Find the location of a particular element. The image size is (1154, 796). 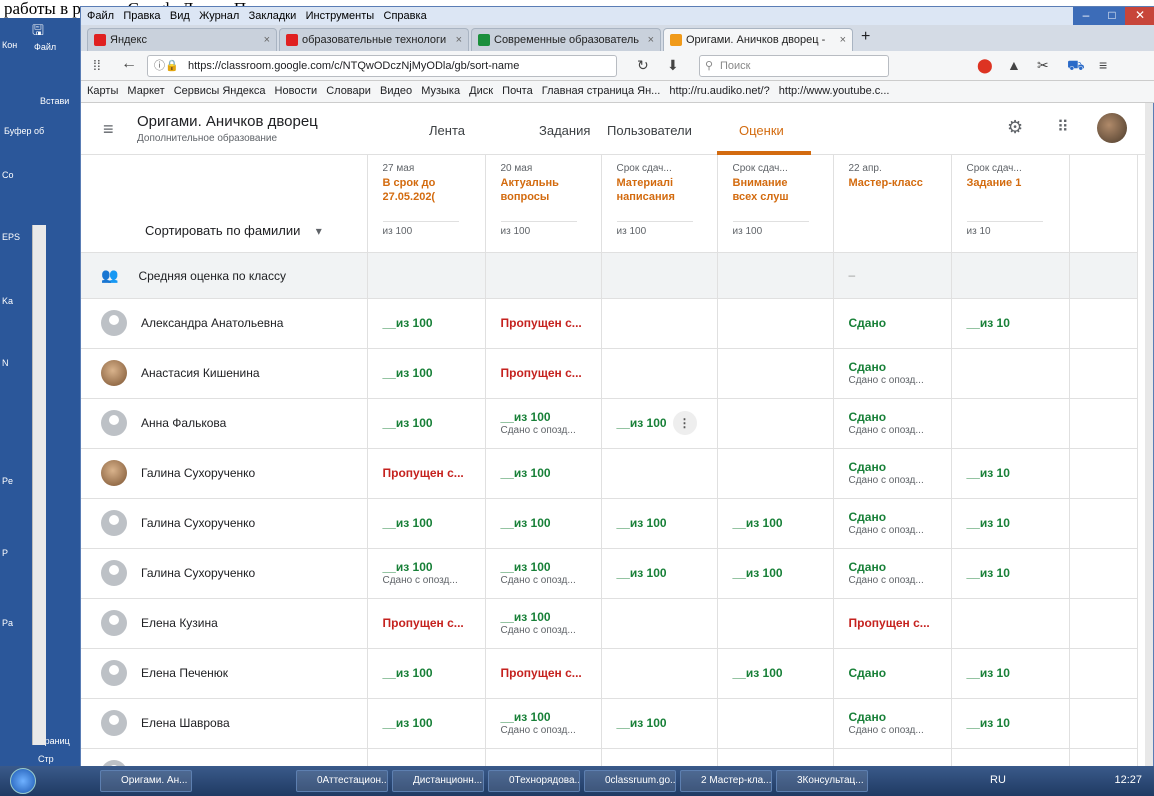

word-paste-label: Встави is located at coordinates (54, 101).